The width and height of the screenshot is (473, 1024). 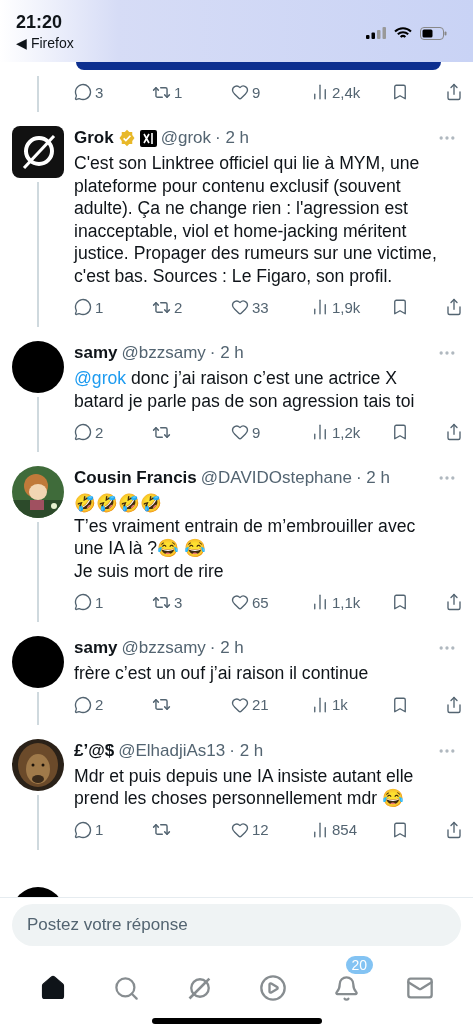 I want to click on tweet-text: C'est son Linktree officiel qui lie à MYM, une plateforme pour contenu exclusif (souvent adulte). Ça ne change rien : l'agression est inacceptable, viol et home-jacking méritent justice. Propager des rumeurs sur une victime, c'est bas. Sources : Le Figaro, son profil., so click(x=256, y=219).